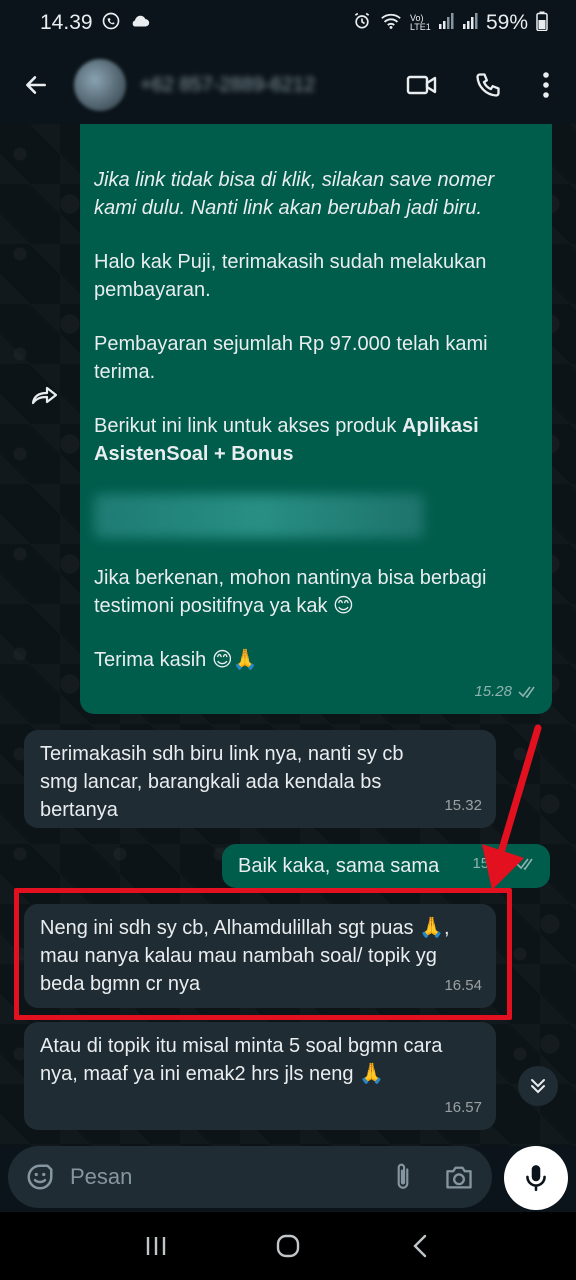 The image size is (576, 1280). I want to click on status-left: 14.39, so click(95, 23).